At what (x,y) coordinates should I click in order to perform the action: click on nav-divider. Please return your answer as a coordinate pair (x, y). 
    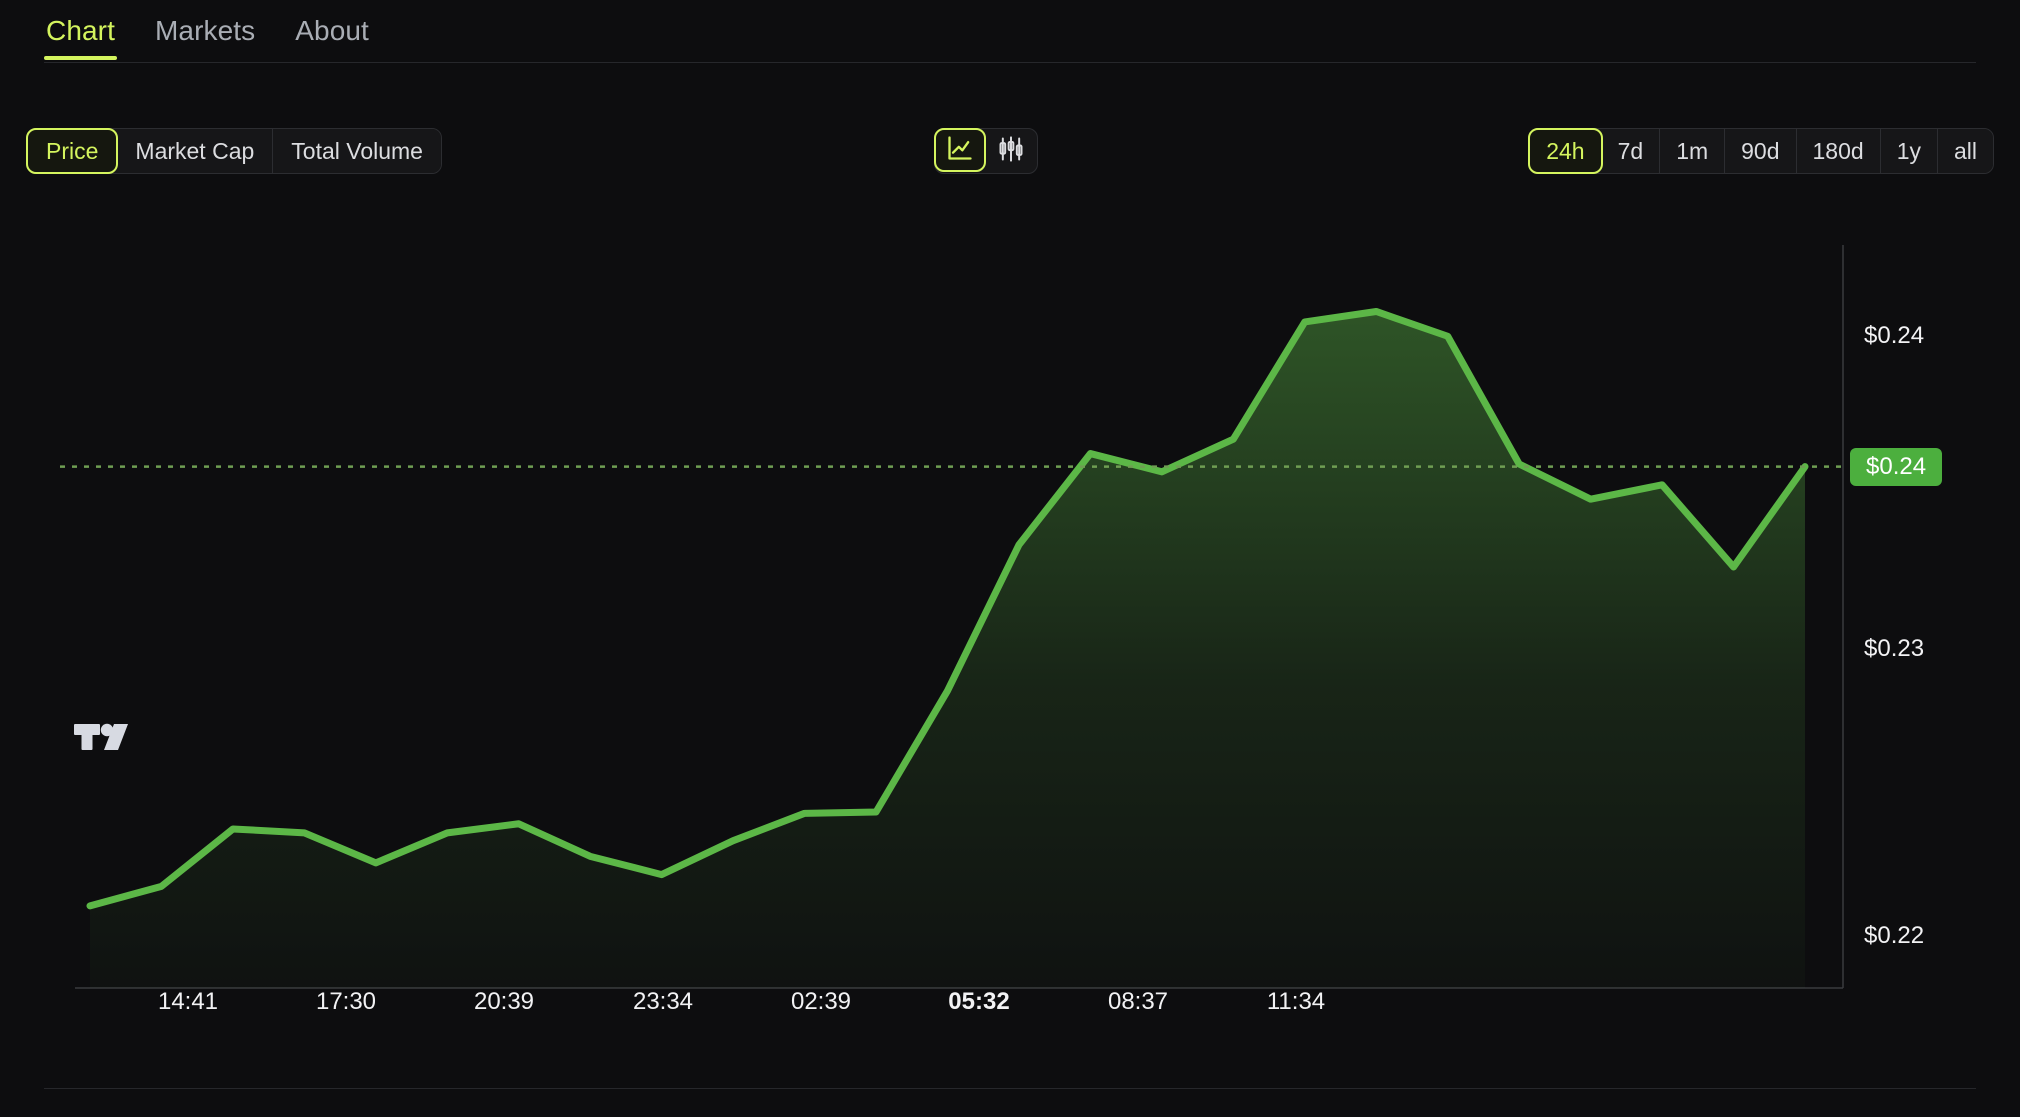
    Looking at the image, I should click on (1010, 62).